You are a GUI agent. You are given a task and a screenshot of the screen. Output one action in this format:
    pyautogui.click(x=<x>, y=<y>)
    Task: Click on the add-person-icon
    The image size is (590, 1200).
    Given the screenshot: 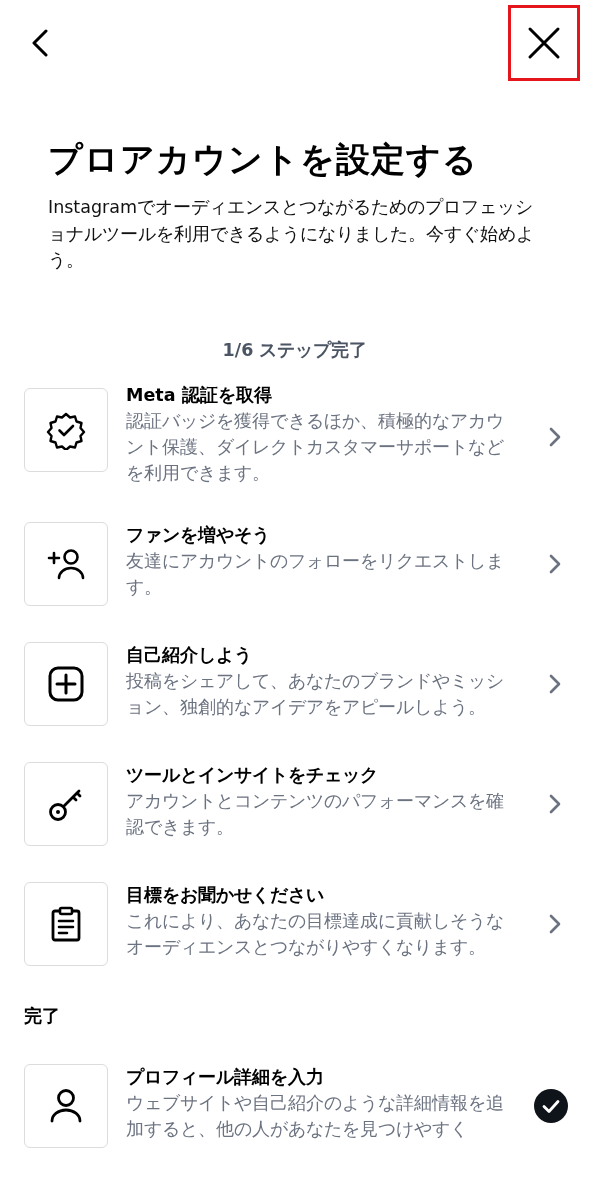 What is the action you would take?
    pyautogui.click(x=66, y=563)
    